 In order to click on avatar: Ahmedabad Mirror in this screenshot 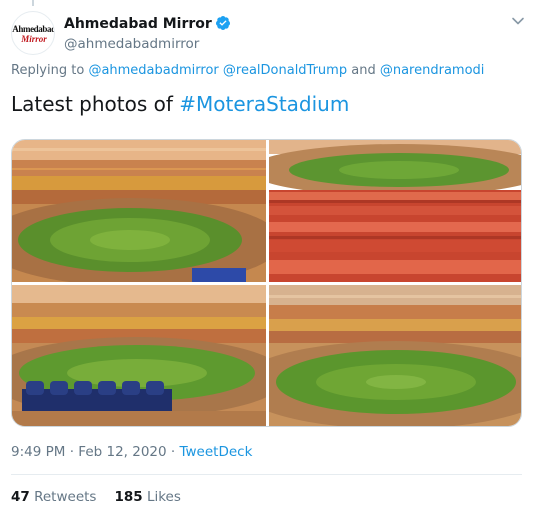, I will do `click(33, 33)`.